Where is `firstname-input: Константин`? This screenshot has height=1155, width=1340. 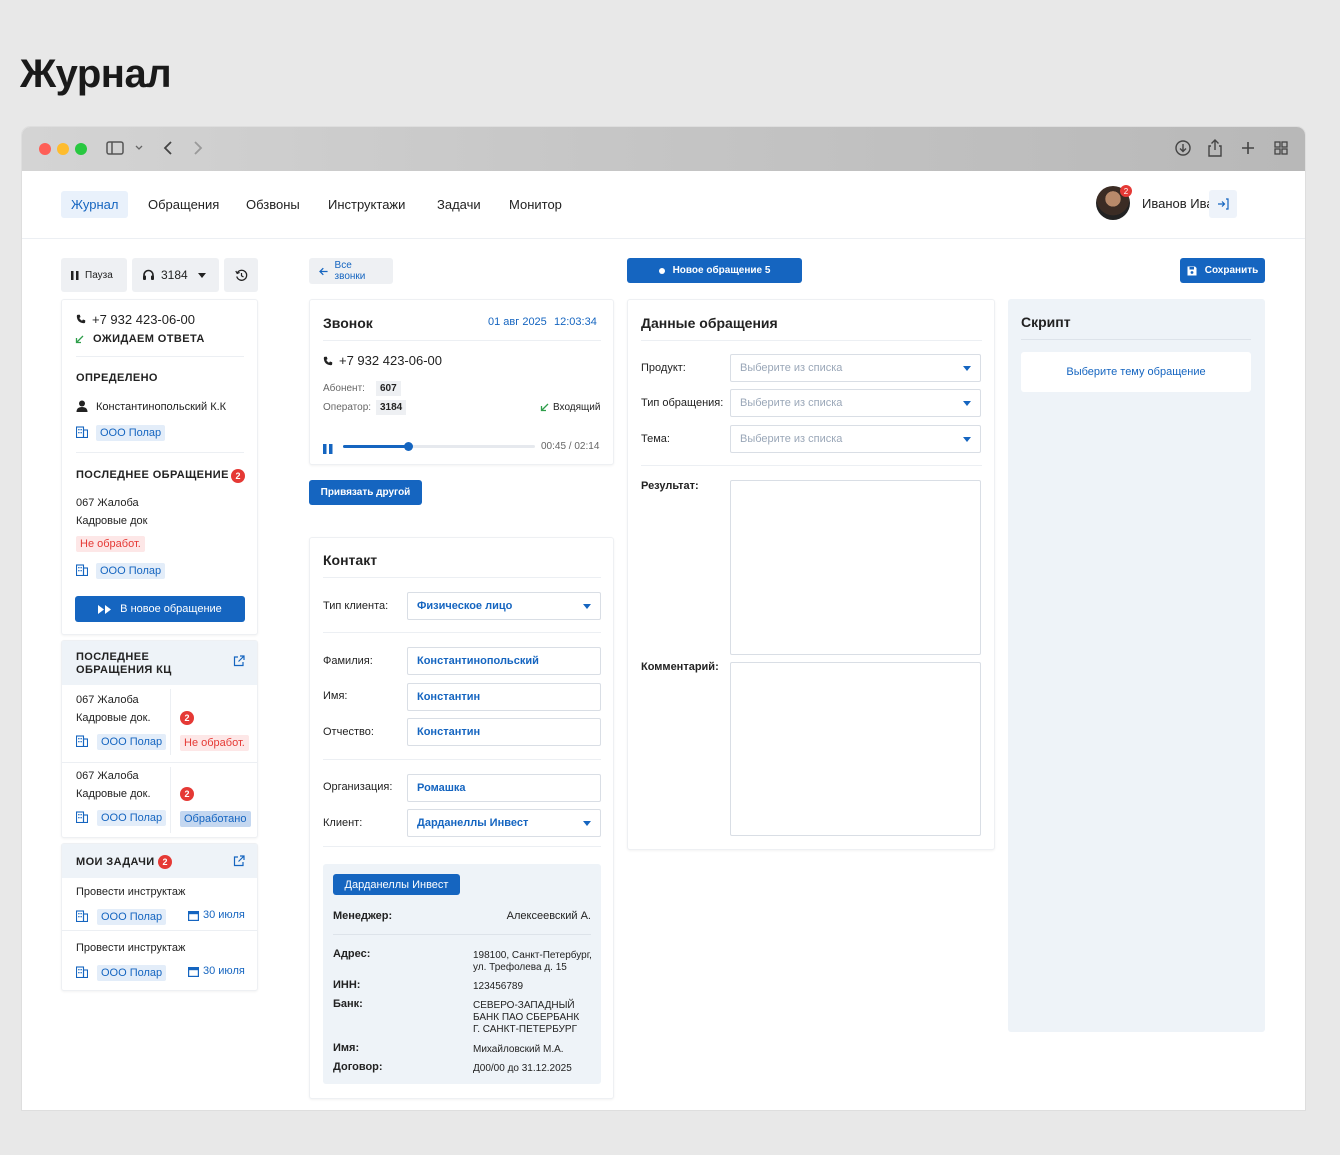 firstname-input: Константин is located at coordinates (504, 697).